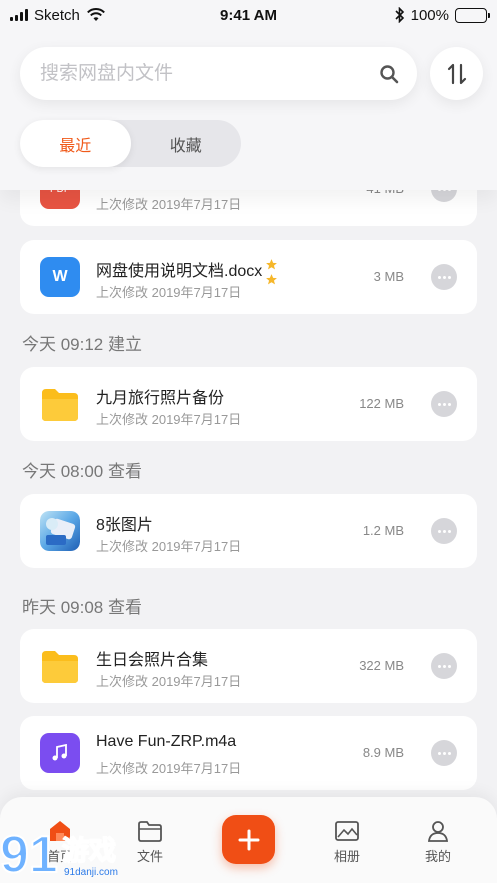  I want to click on file-card-folder: 生日会照片合集 上次修改 2019年7月17日 322 MB, so click(248, 666).